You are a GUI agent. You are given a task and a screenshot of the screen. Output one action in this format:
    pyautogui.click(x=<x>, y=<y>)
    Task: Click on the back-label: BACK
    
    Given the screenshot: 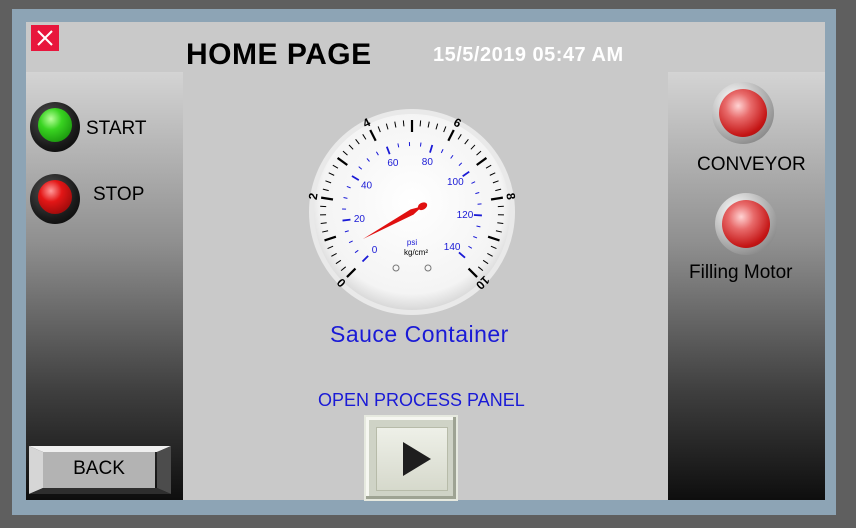 What is the action you would take?
    pyautogui.click(x=99, y=468)
    